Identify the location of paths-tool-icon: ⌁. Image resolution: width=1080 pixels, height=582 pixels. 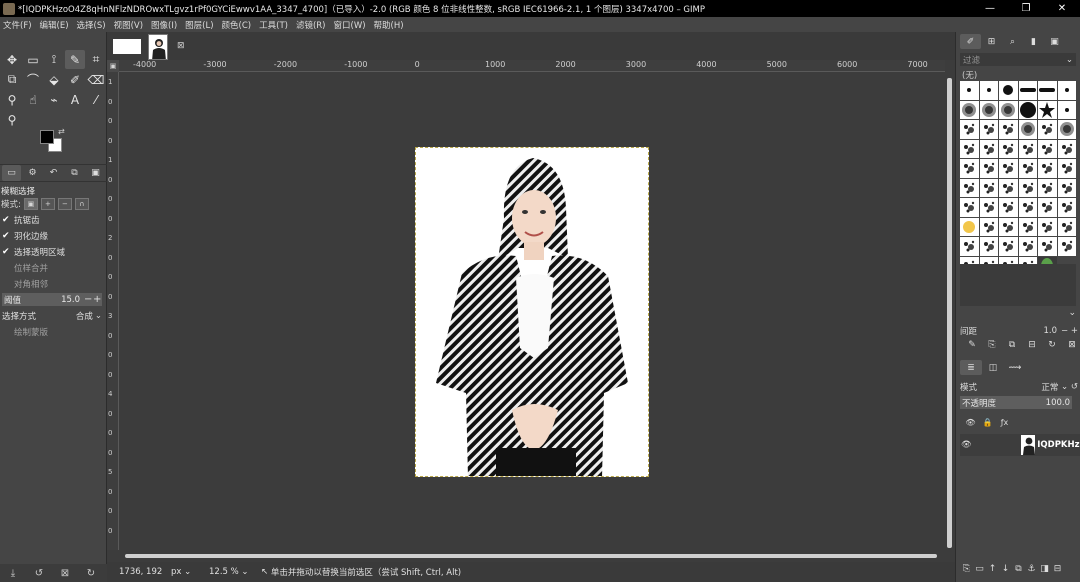
(54, 99).